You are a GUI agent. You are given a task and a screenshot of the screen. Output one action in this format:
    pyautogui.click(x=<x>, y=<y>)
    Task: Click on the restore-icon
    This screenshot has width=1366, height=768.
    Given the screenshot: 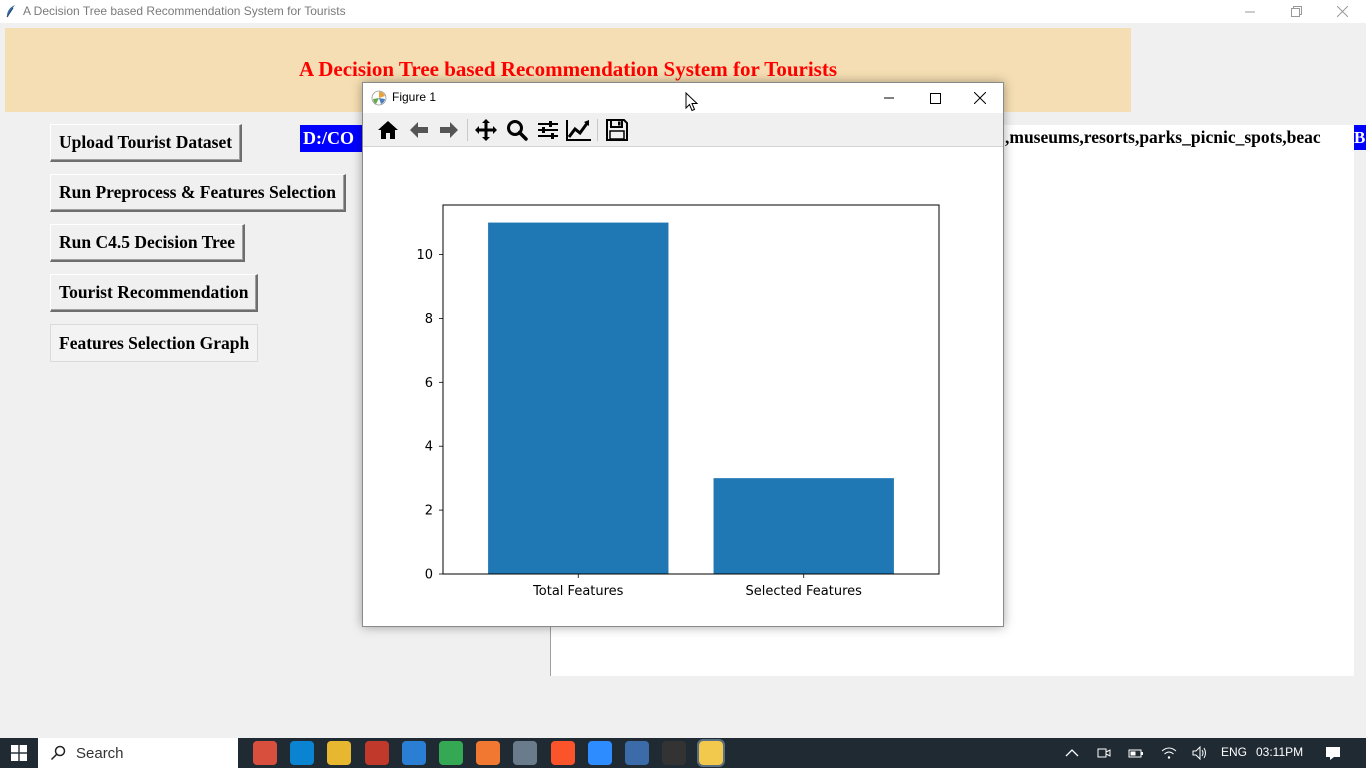 What is the action you would take?
    pyautogui.click(x=1296, y=11)
    